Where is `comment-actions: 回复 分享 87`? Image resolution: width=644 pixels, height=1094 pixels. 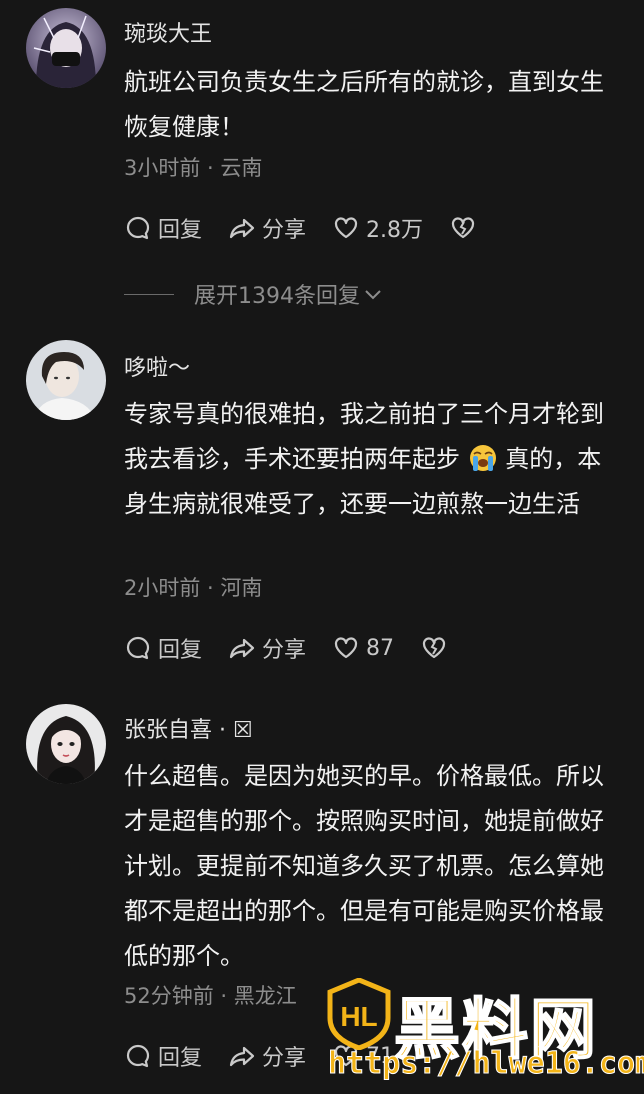 comment-actions: 回复 分享 87 is located at coordinates (299, 648).